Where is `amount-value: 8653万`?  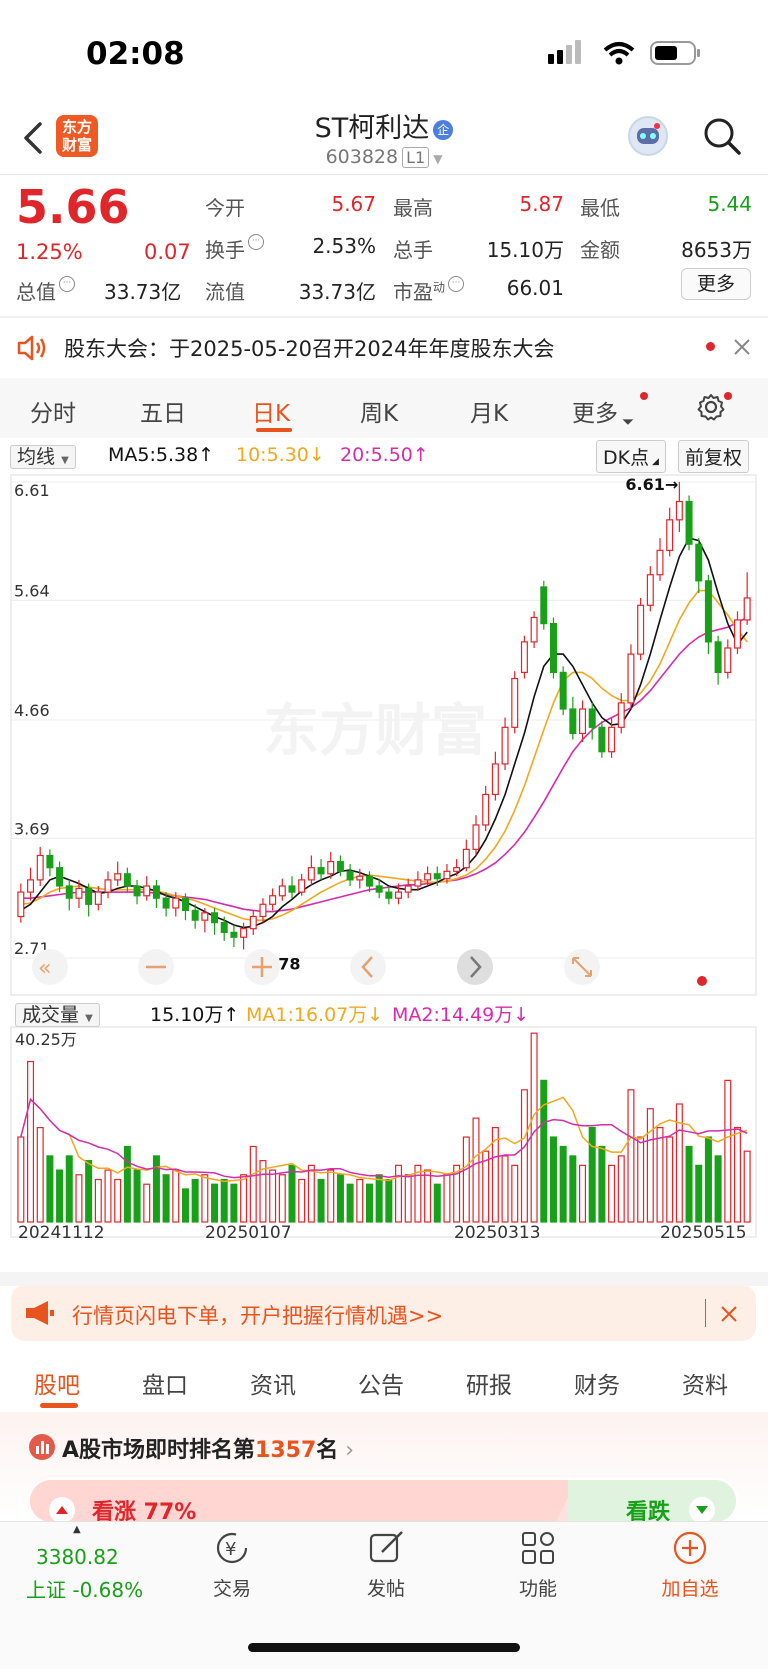
amount-value: 8653万 is located at coordinates (716, 250).